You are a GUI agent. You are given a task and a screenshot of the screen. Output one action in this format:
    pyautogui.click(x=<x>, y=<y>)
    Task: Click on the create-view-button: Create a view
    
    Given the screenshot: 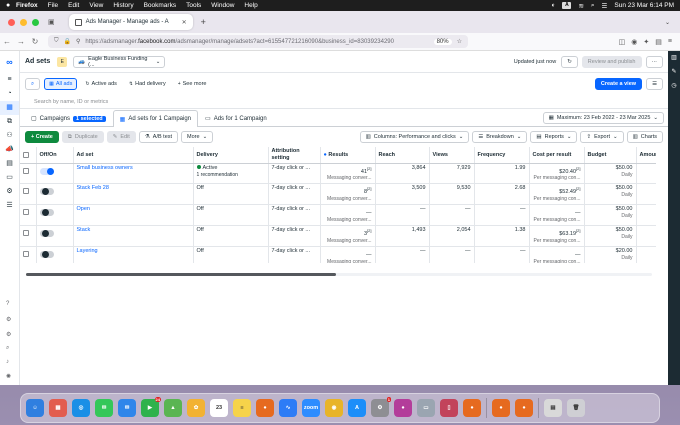 What is the action you would take?
    pyautogui.click(x=618, y=84)
    